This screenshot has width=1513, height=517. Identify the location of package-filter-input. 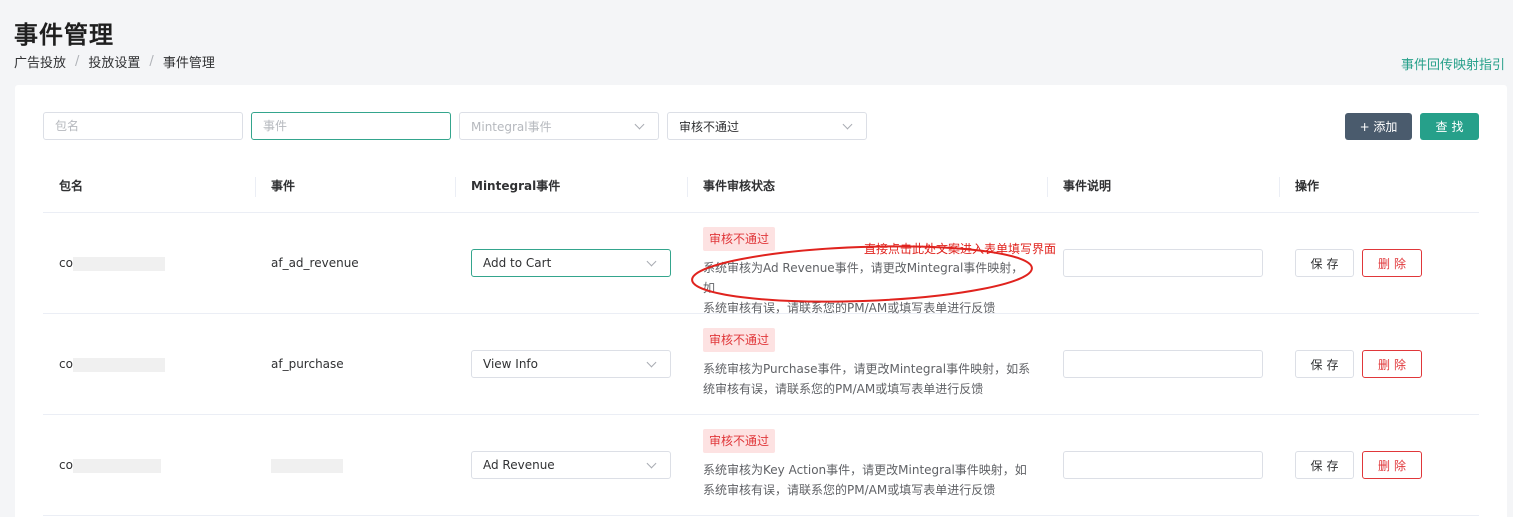
(143, 126).